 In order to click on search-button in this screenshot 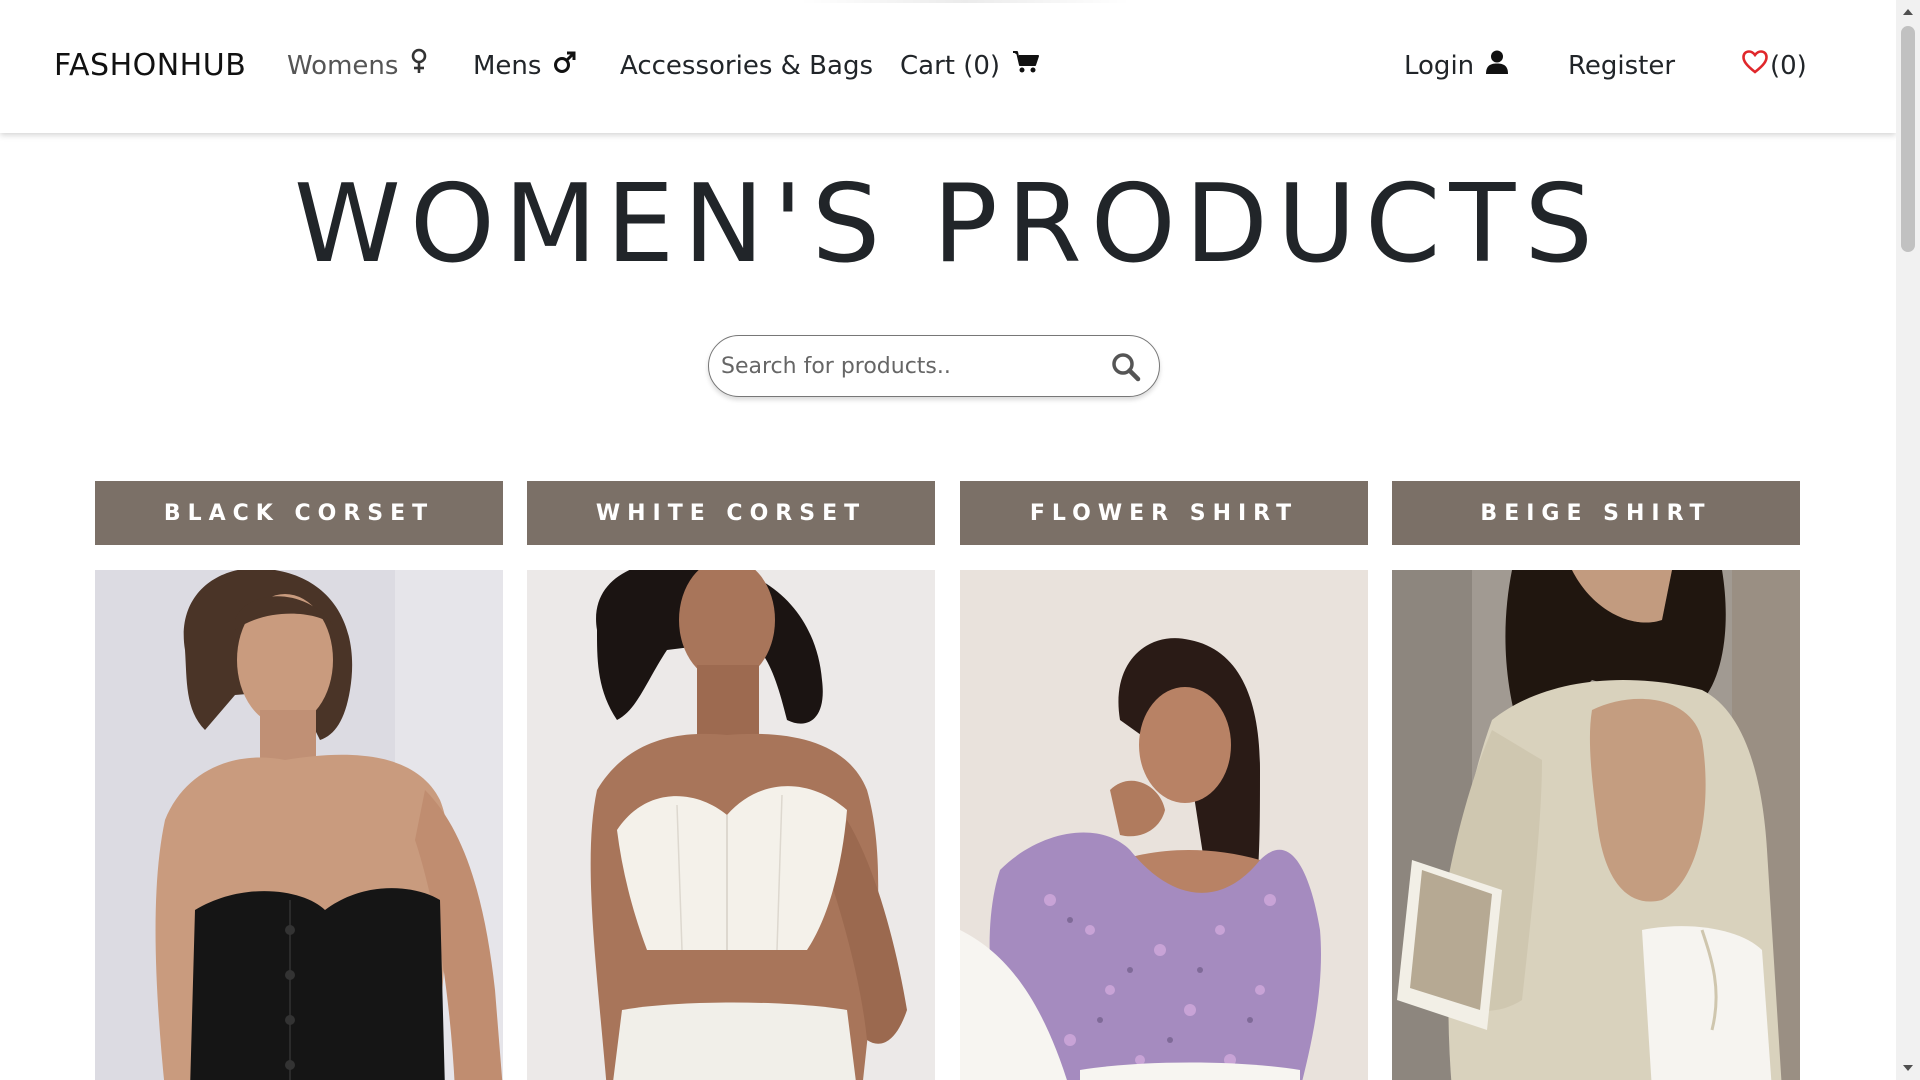, I will do `click(1126, 367)`.